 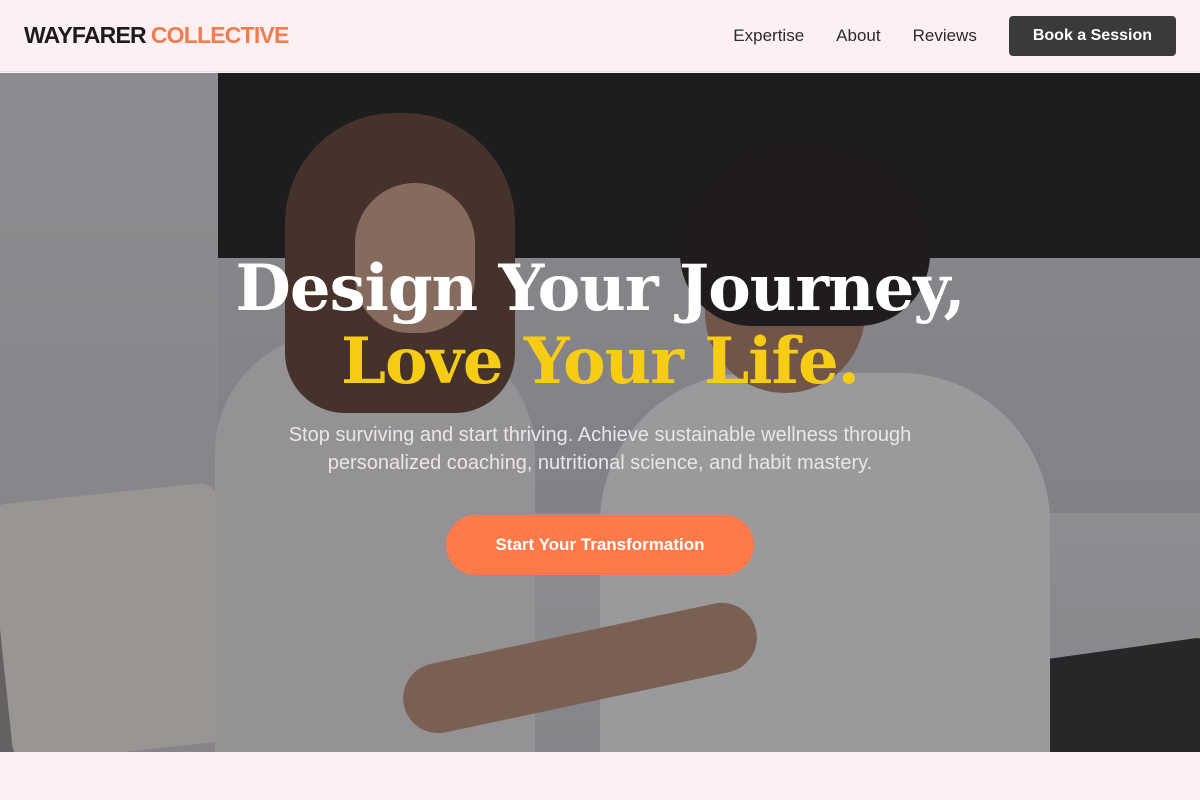 I want to click on start-transformation-button: Start Your Transformation, so click(x=600, y=545).